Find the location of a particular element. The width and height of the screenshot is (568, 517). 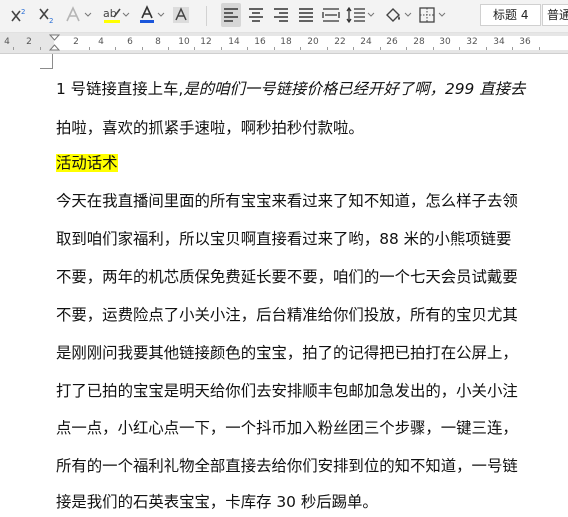

body-line: 是刚刚问我要其他链接颜色的宝宝，拍了的记得把已拍打在公屏上， is located at coordinates (287, 353).